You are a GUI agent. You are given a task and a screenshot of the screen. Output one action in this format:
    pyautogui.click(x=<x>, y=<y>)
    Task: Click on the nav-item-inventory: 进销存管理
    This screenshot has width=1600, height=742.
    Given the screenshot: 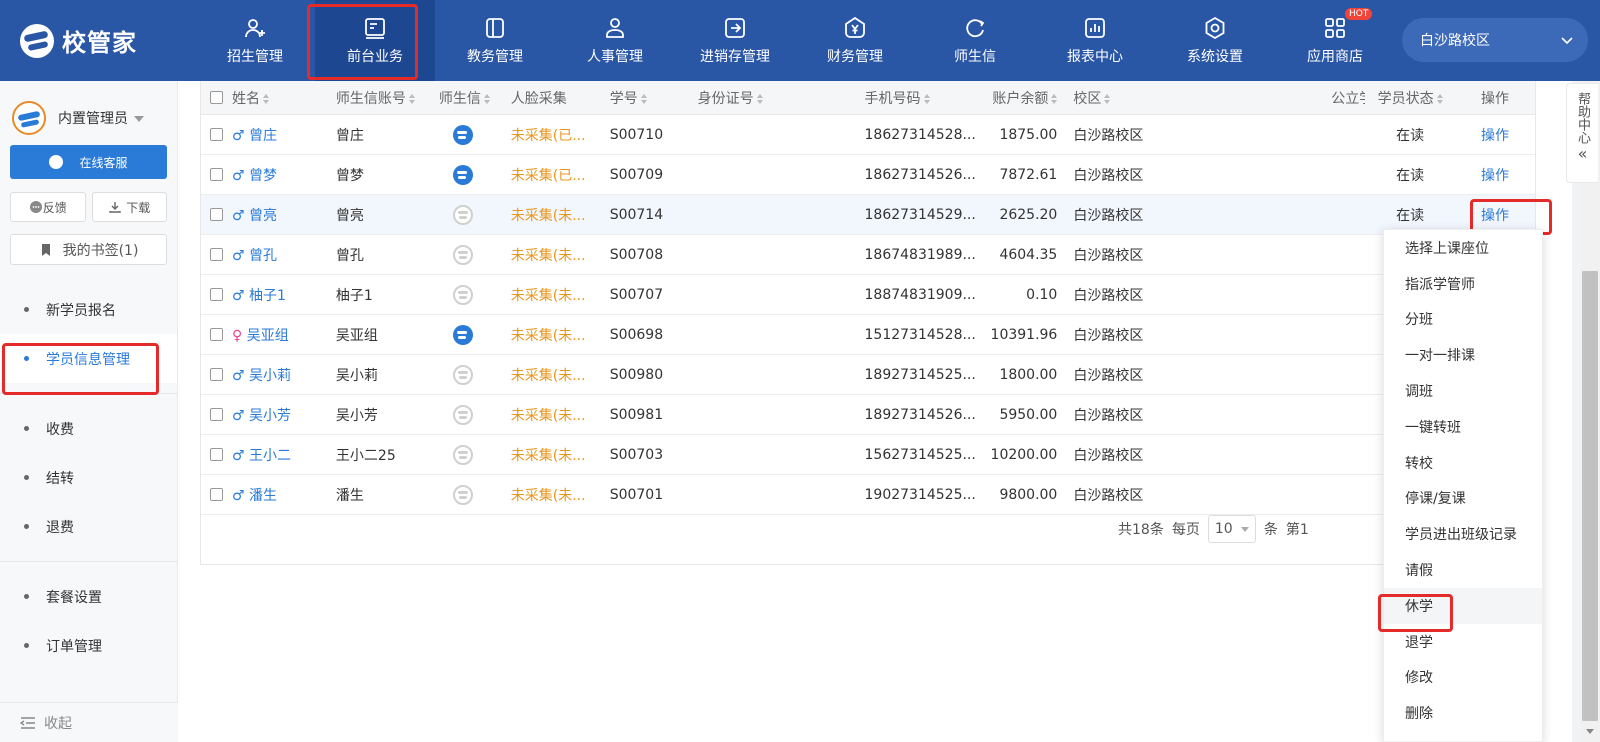 What is the action you would take?
    pyautogui.click(x=735, y=40)
    